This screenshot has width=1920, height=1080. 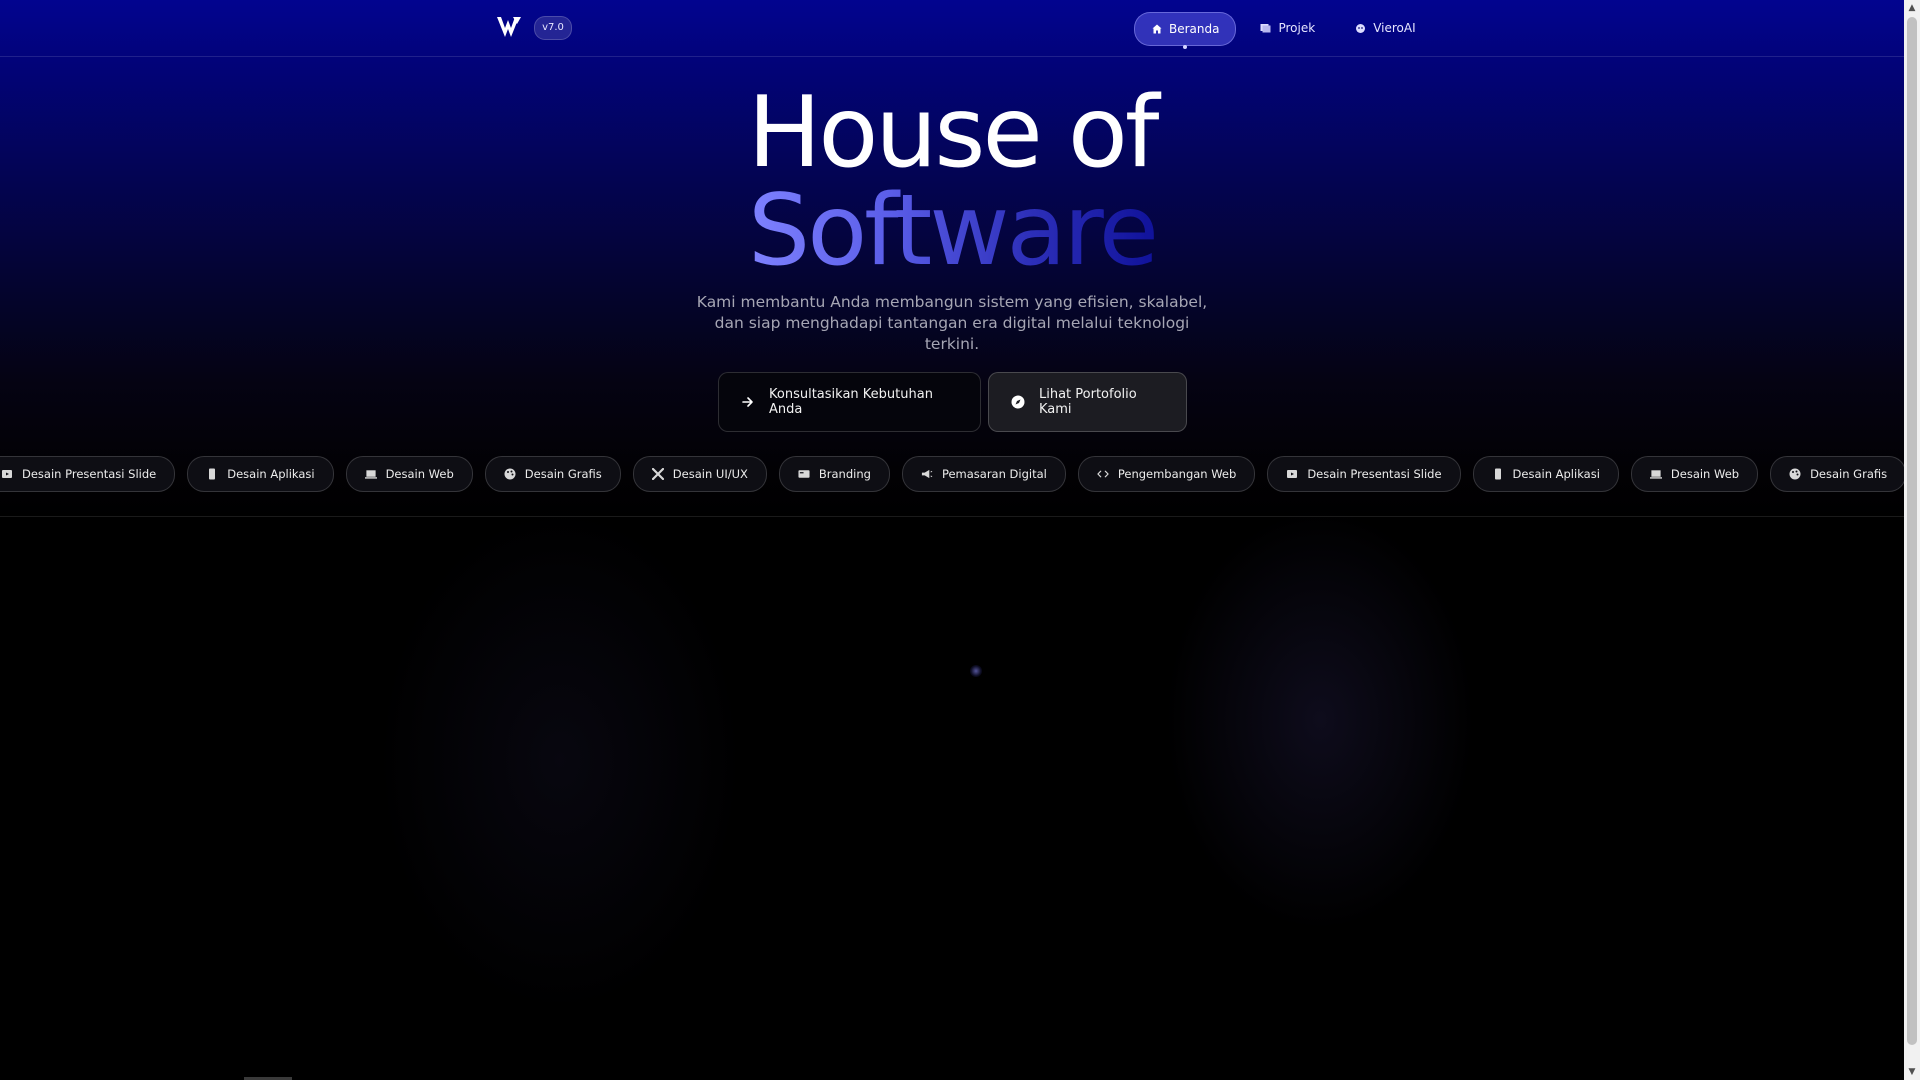 I want to click on consult-button: Konsultasikan Kebutuhan Anda, so click(x=849, y=402).